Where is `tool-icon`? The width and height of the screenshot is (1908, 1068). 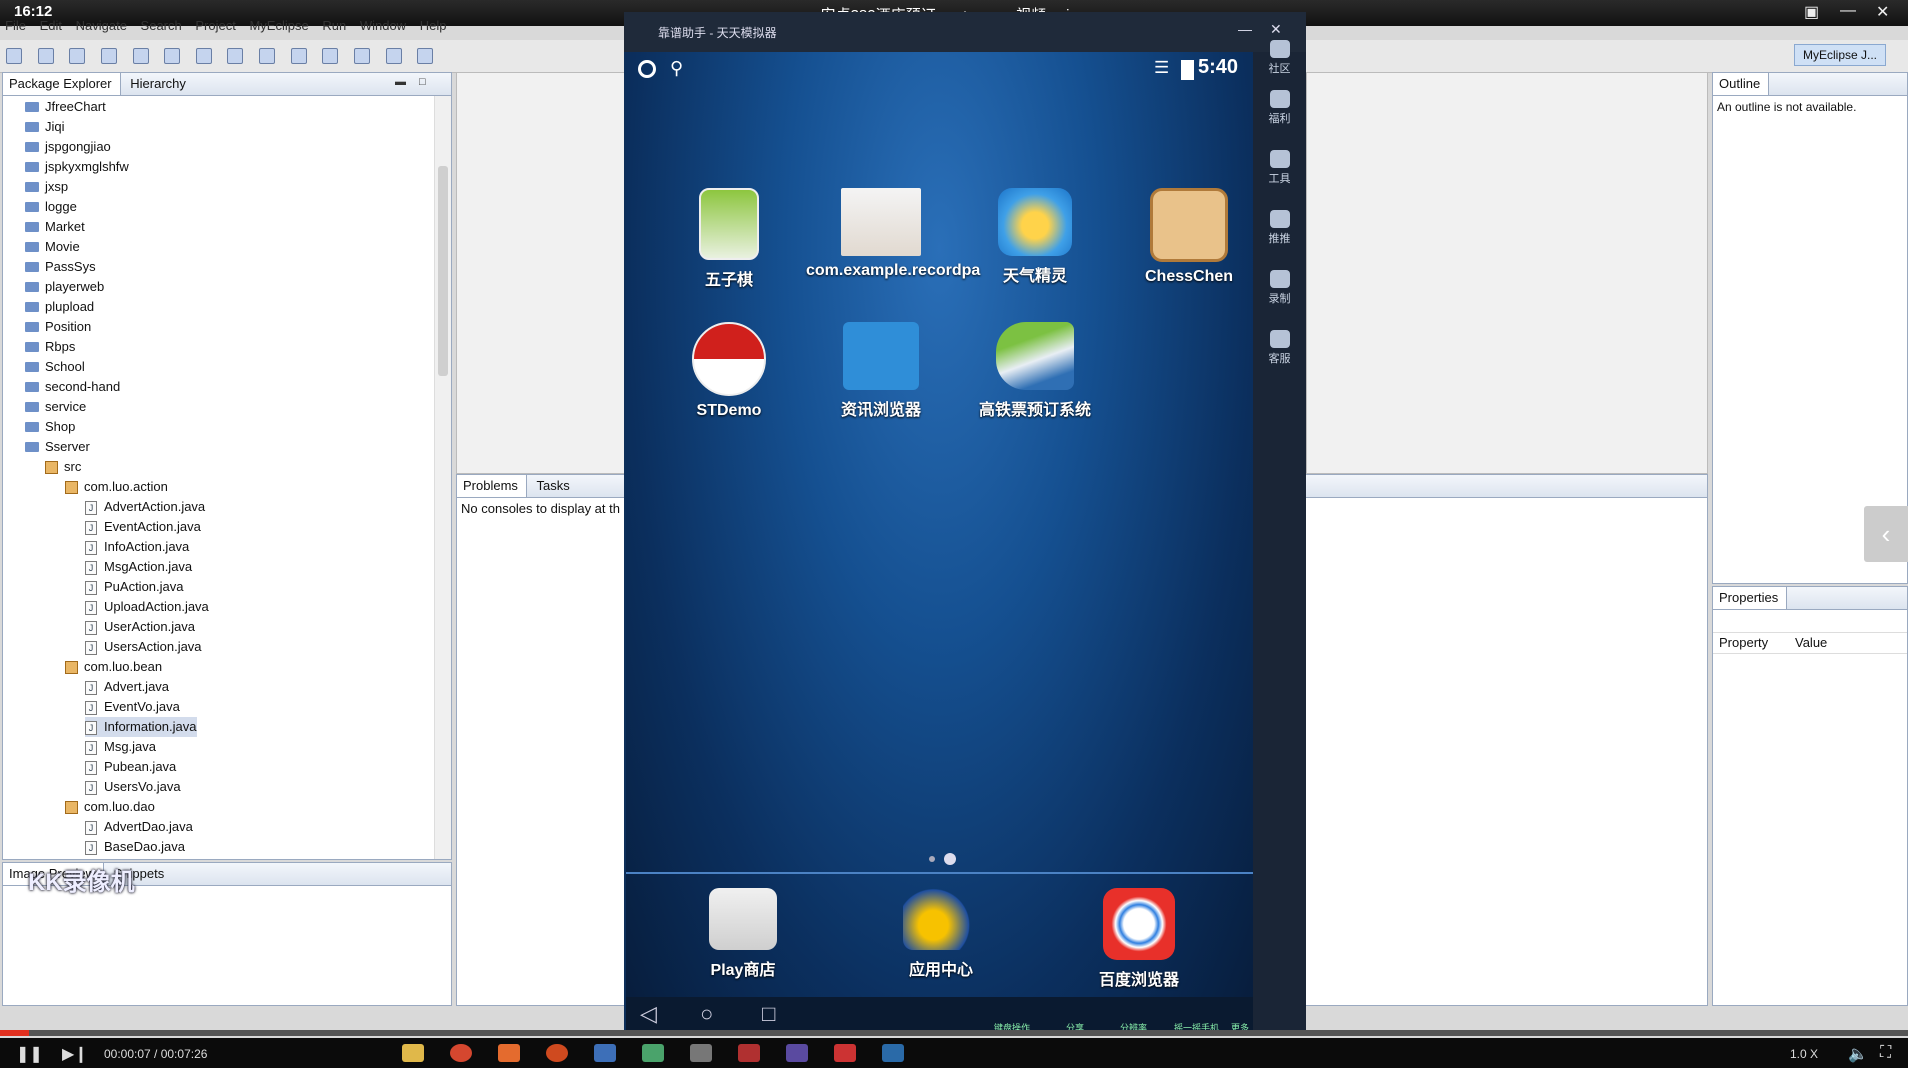
tool-icon is located at coordinates (653, 1053).